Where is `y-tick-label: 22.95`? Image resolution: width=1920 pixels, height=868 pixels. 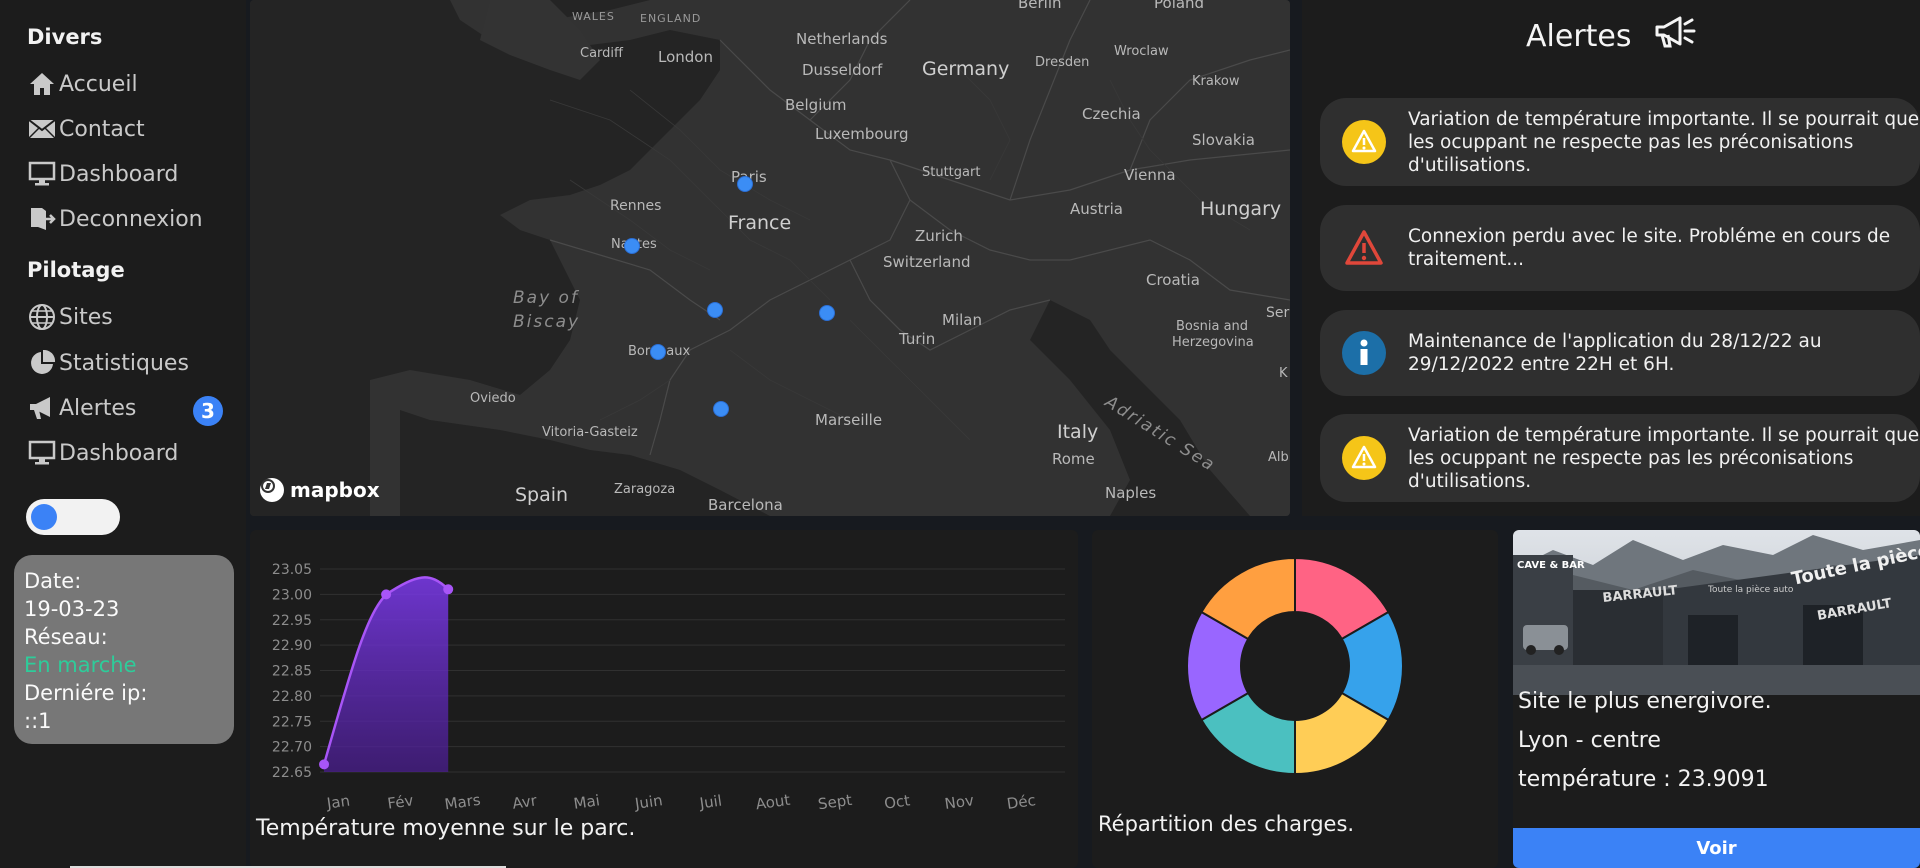 y-tick-label: 22.95 is located at coordinates (292, 621).